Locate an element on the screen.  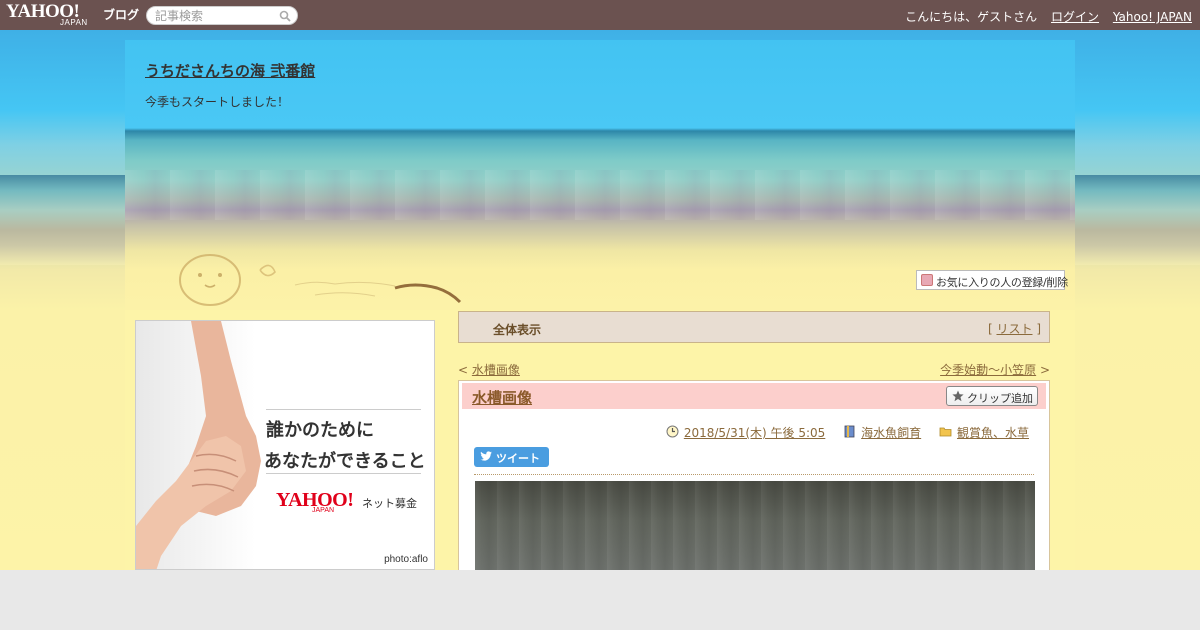
list-link-wrapper: [ リスト ] is located at coordinates (1014, 328).